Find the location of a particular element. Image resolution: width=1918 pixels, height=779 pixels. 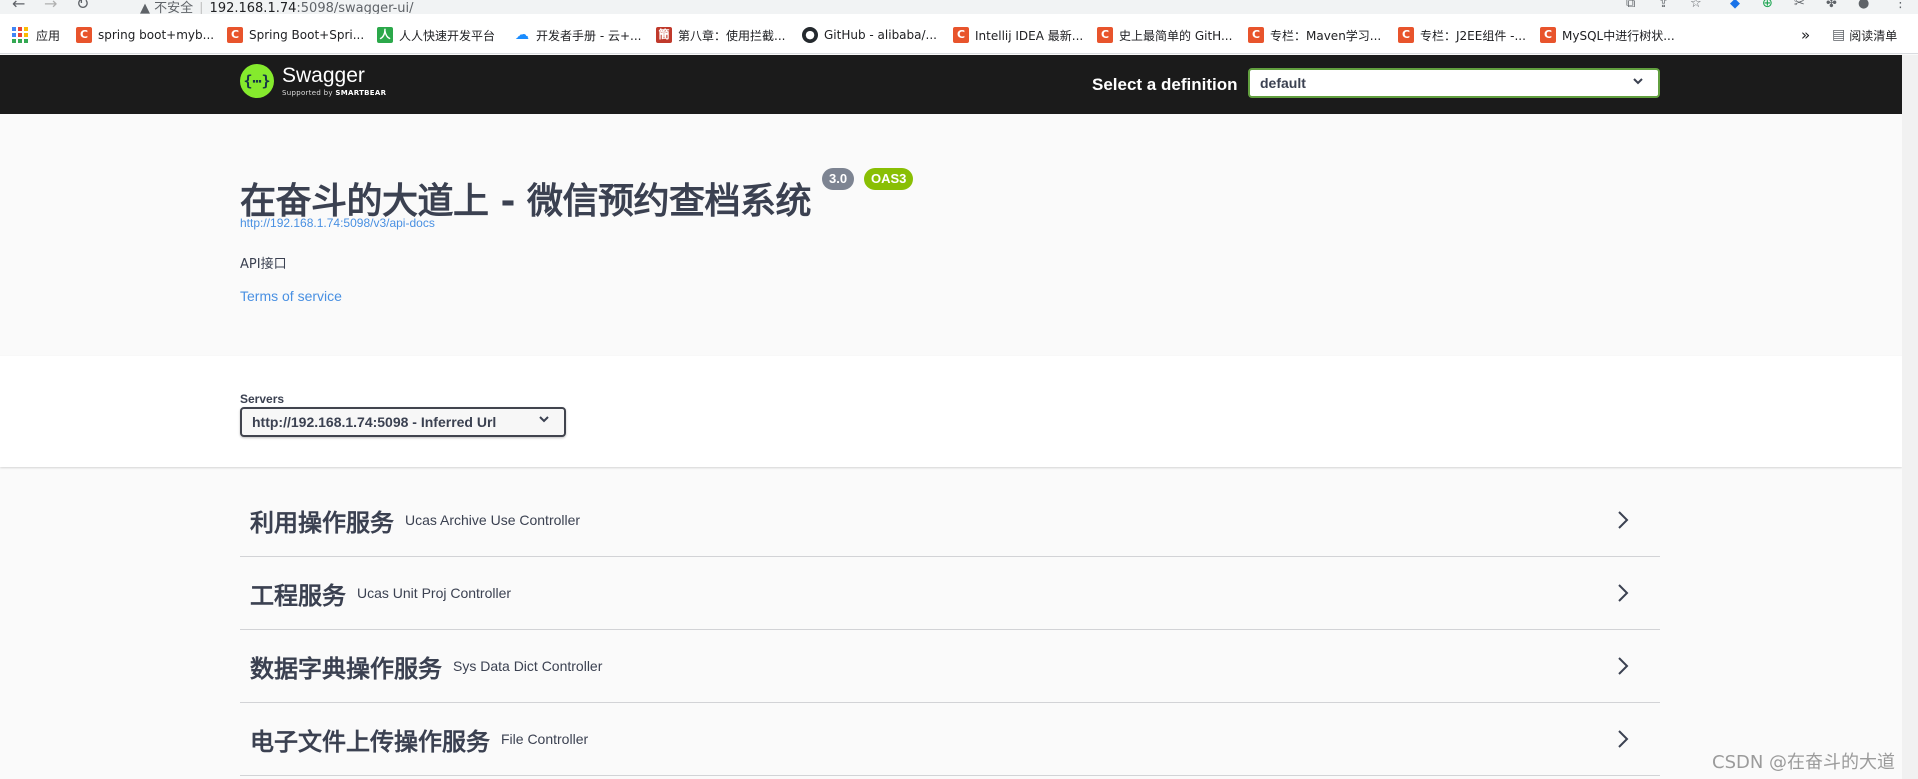

tag-section: 电子文件上传操作服务 File Controller is located at coordinates (950, 739).